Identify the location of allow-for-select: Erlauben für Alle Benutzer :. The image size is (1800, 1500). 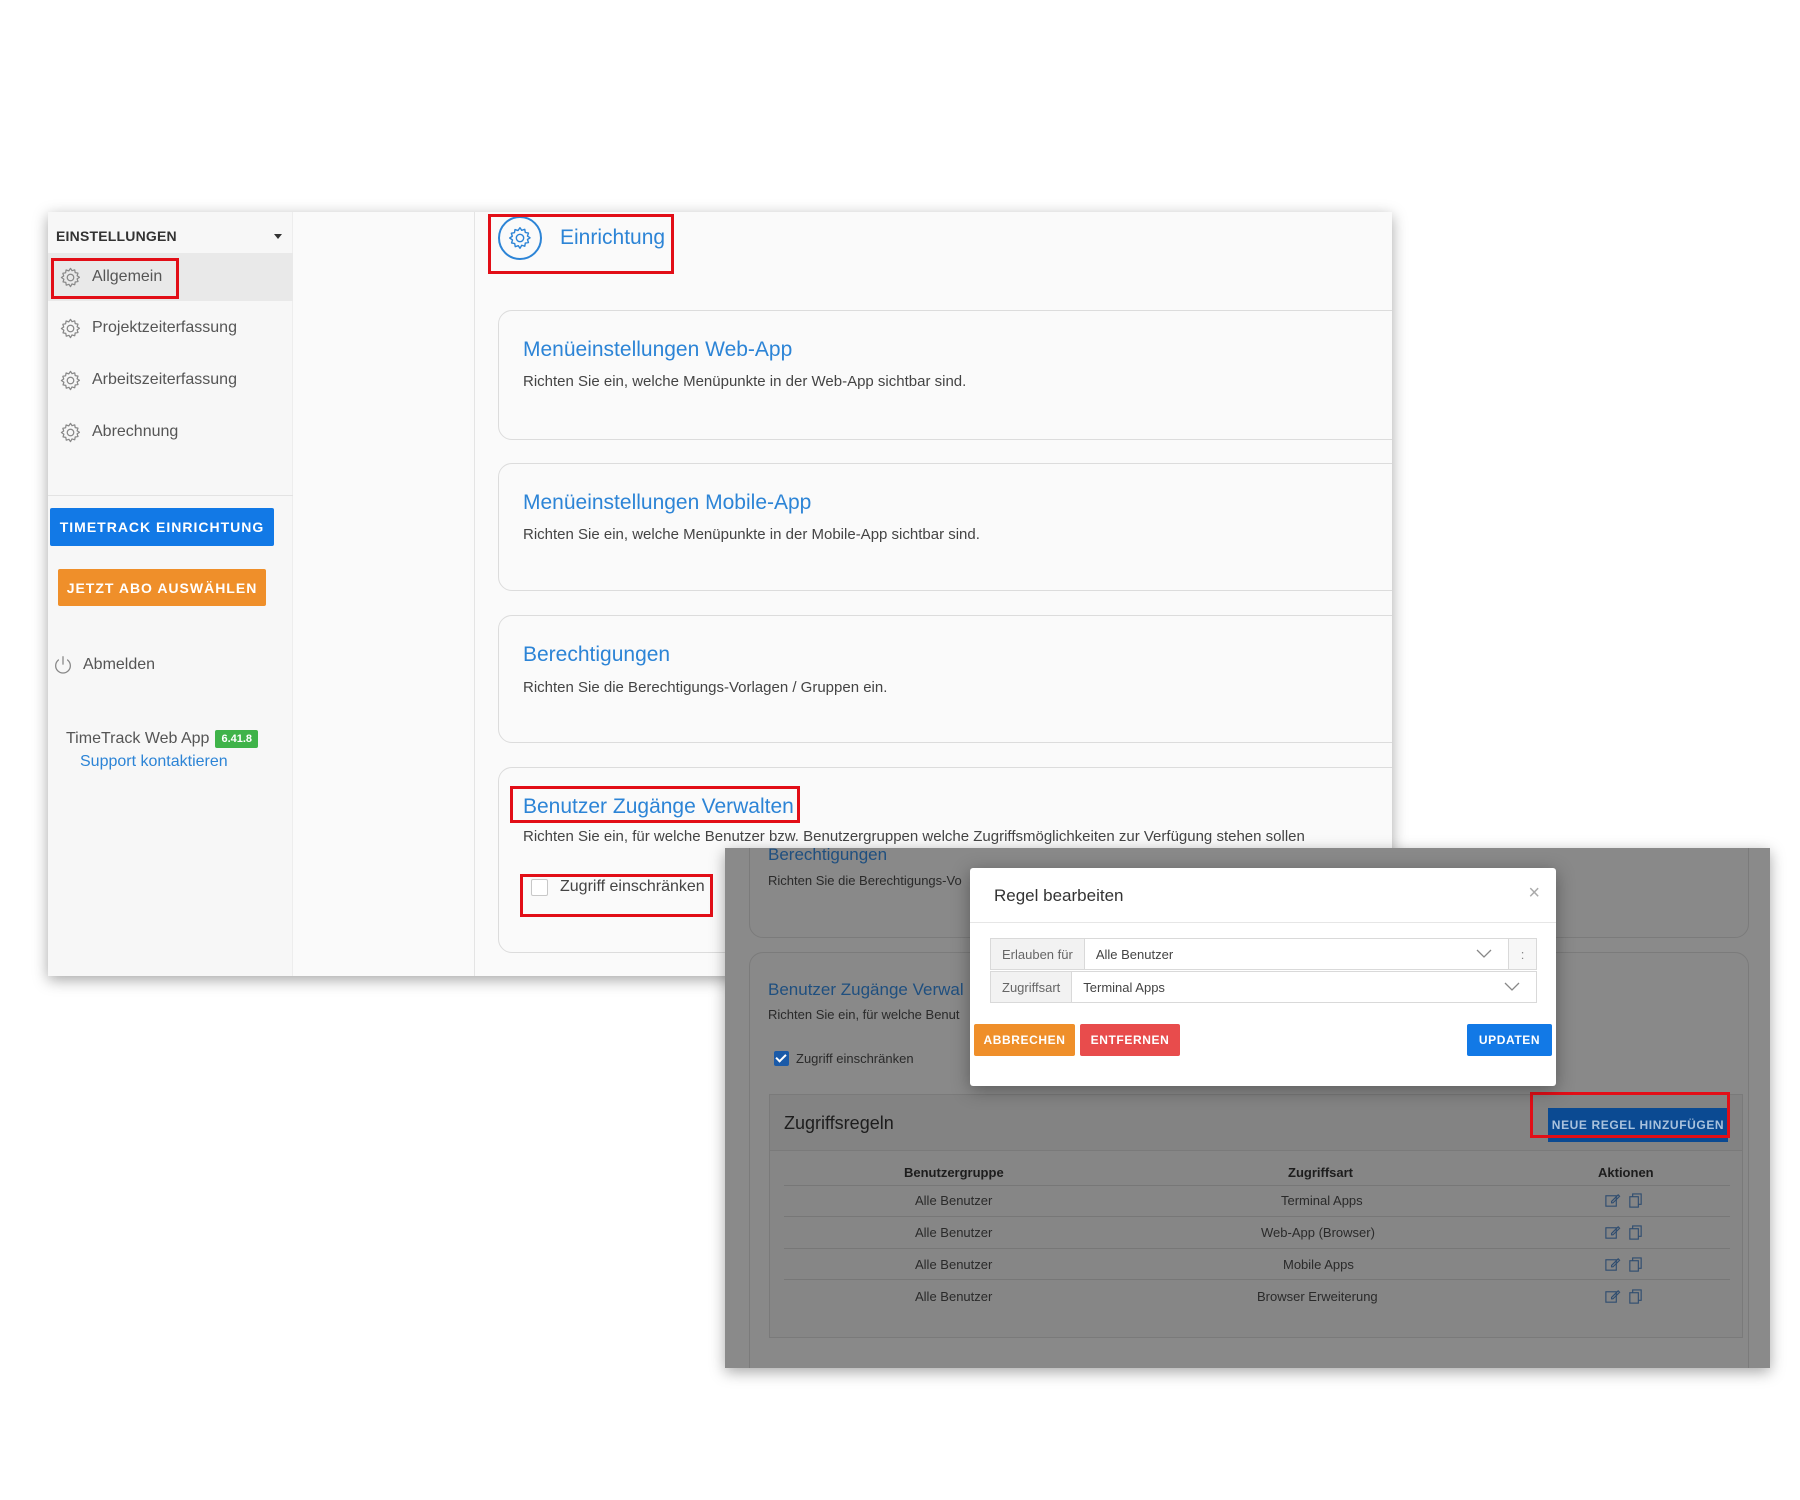
(1263, 954).